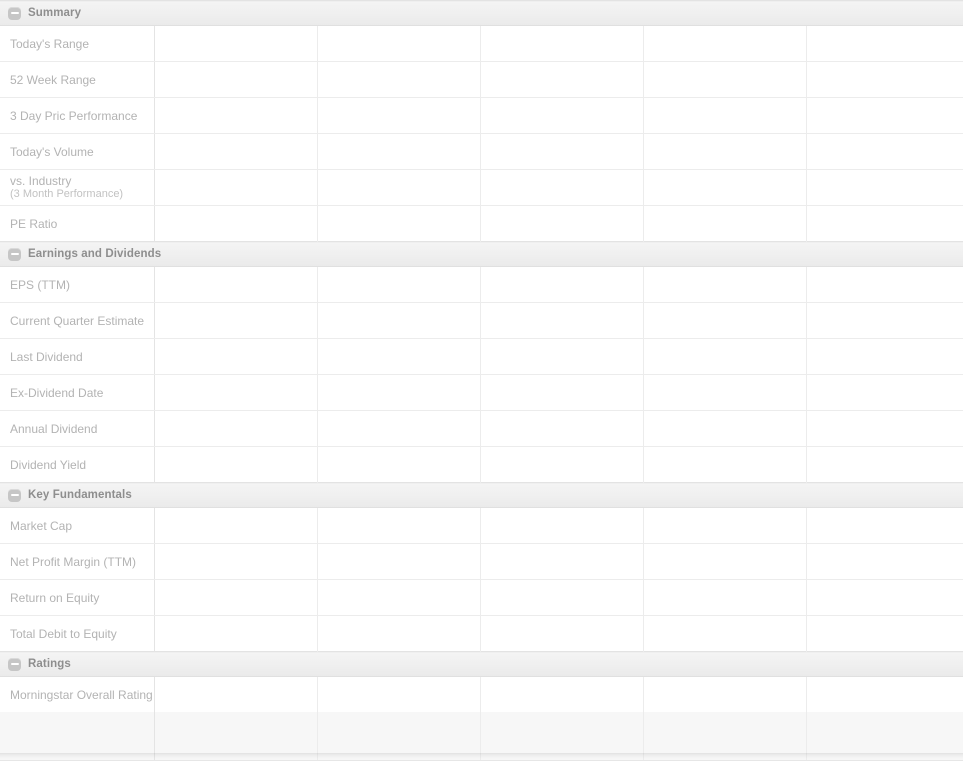  I want to click on table-row: Net Profit Margin (TTM), so click(482, 561).